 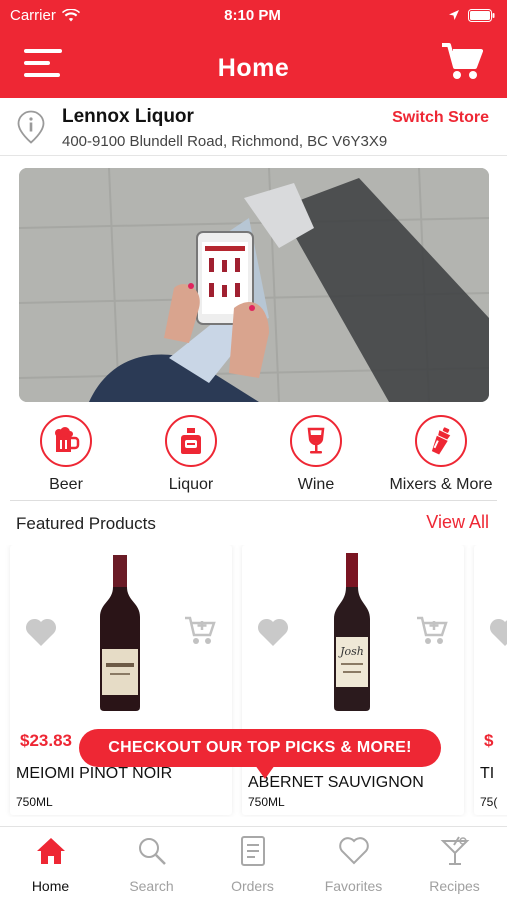 What do you see at coordinates (441, 441) in the screenshot?
I see `cocktail-shaker-icon` at bounding box center [441, 441].